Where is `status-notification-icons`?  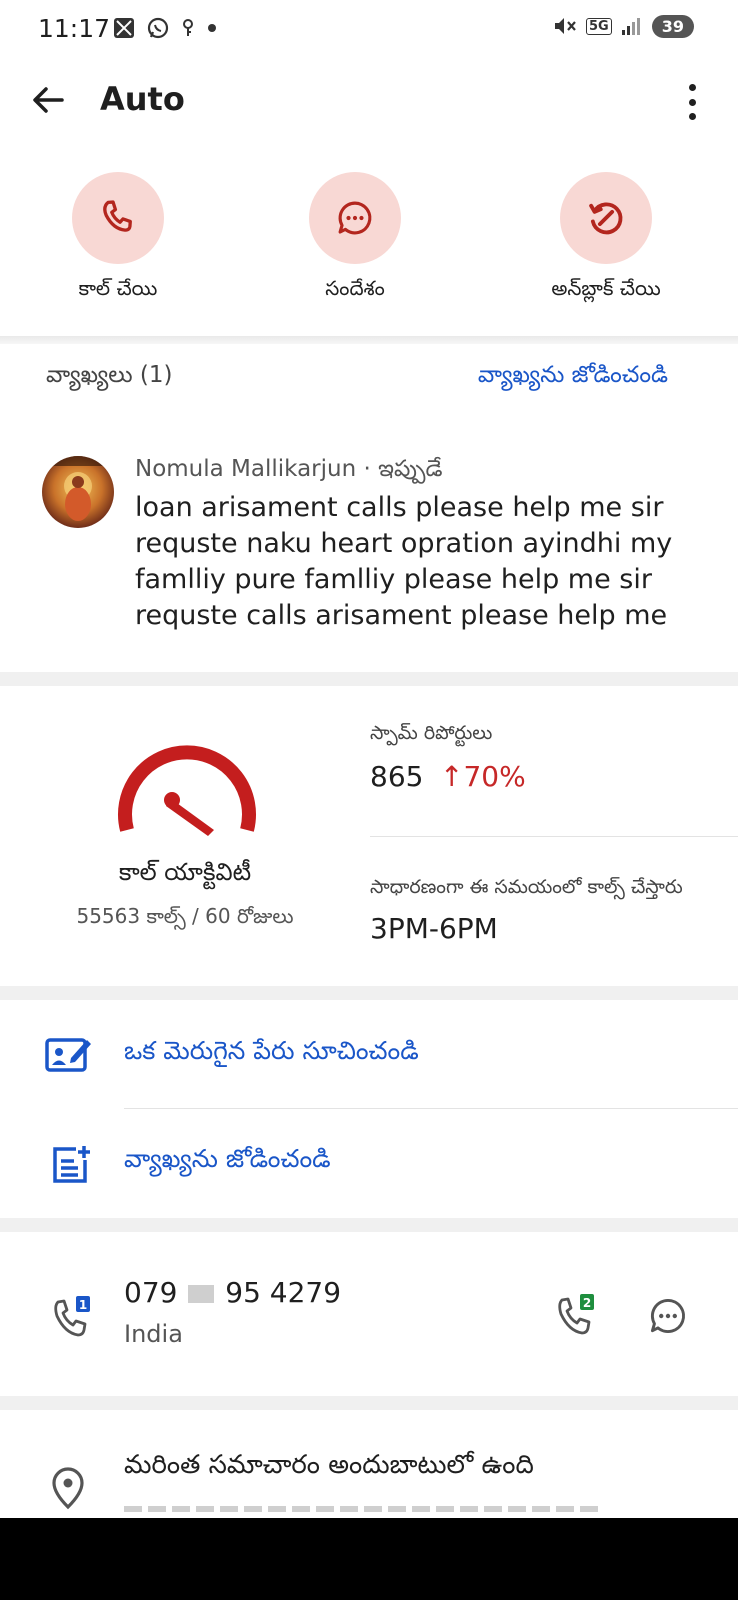 status-notification-icons is located at coordinates (165, 28).